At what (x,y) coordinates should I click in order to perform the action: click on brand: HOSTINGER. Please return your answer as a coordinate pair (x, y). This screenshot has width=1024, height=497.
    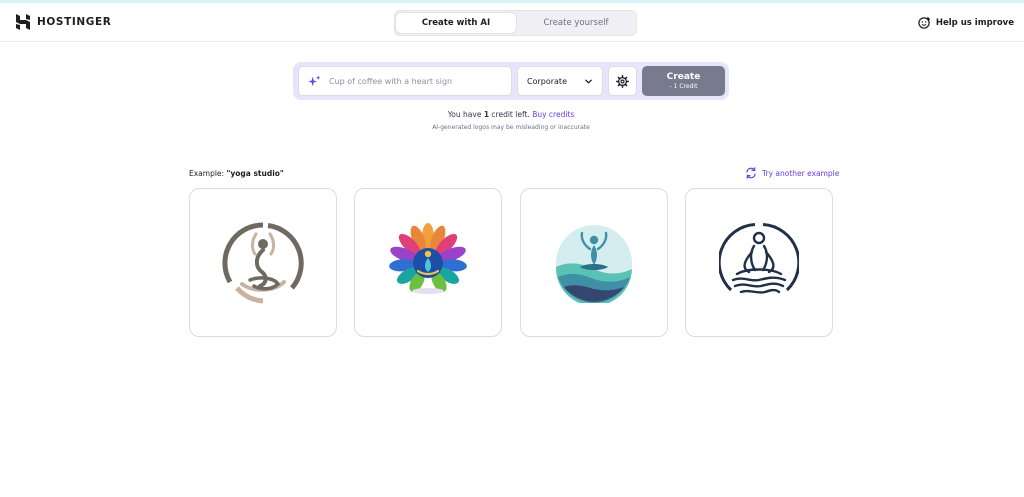
    Looking at the image, I should click on (63, 22).